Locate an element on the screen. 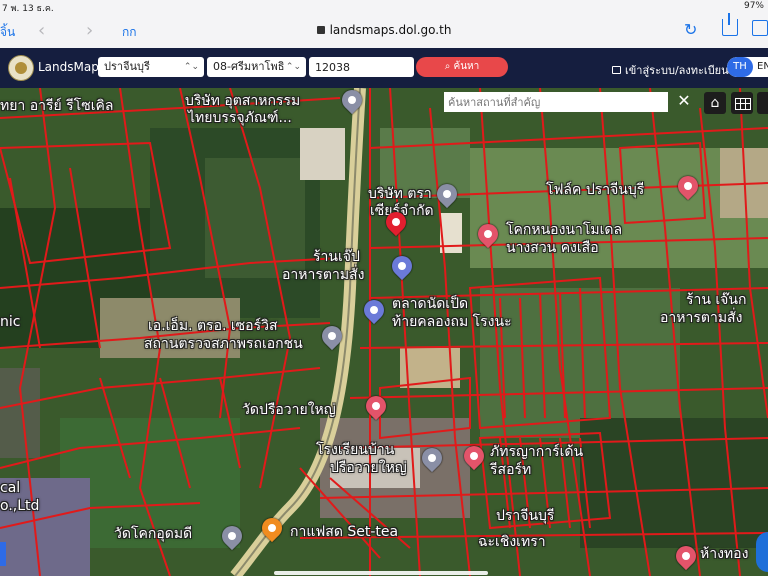 The width and height of the screenshot is (768, 576). map-label: เอ.เอ็ม. ตรอ. เซอร์วิส is located at coordinates (213, 326).